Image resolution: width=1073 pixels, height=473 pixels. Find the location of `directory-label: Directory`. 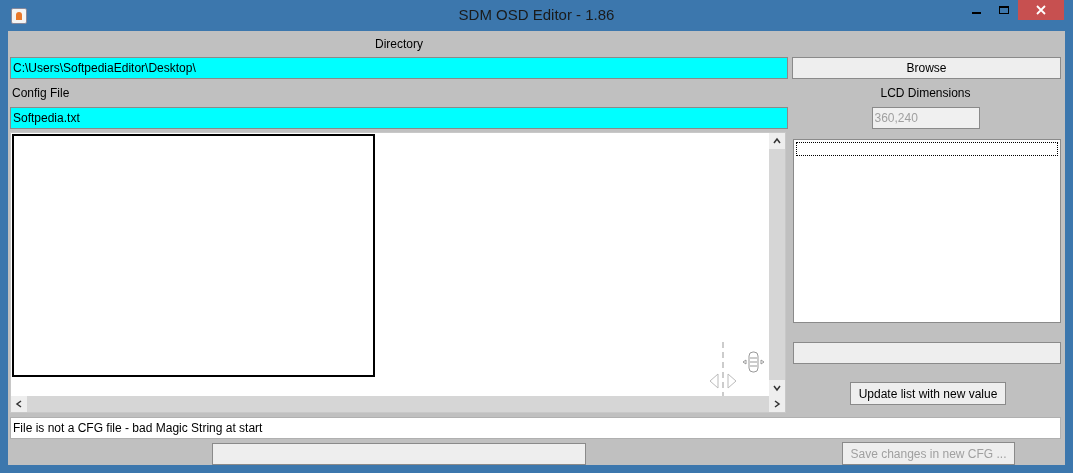

directory-label: Directory is located at coordinates (399, 44).